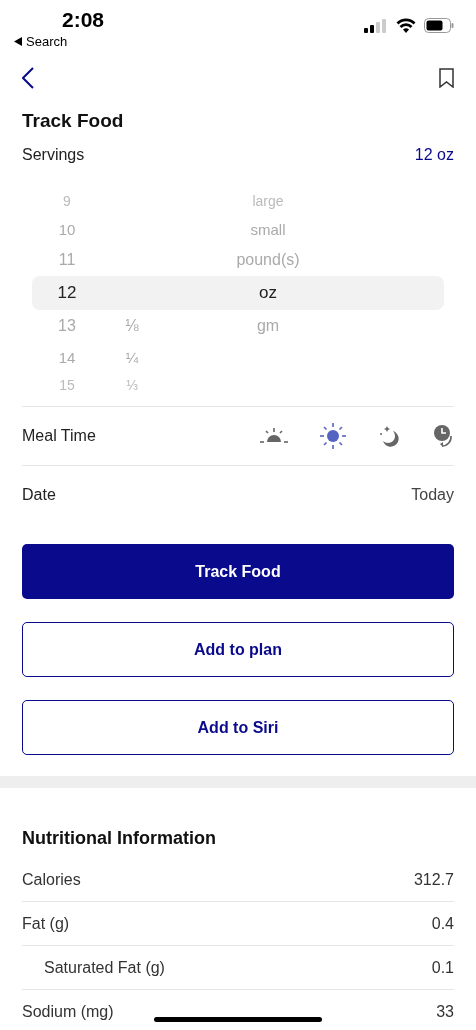  What do you see at coordinates (67, 260) in the screenshot?
I see `picker-number: 11` at bounding box center [67, 260].